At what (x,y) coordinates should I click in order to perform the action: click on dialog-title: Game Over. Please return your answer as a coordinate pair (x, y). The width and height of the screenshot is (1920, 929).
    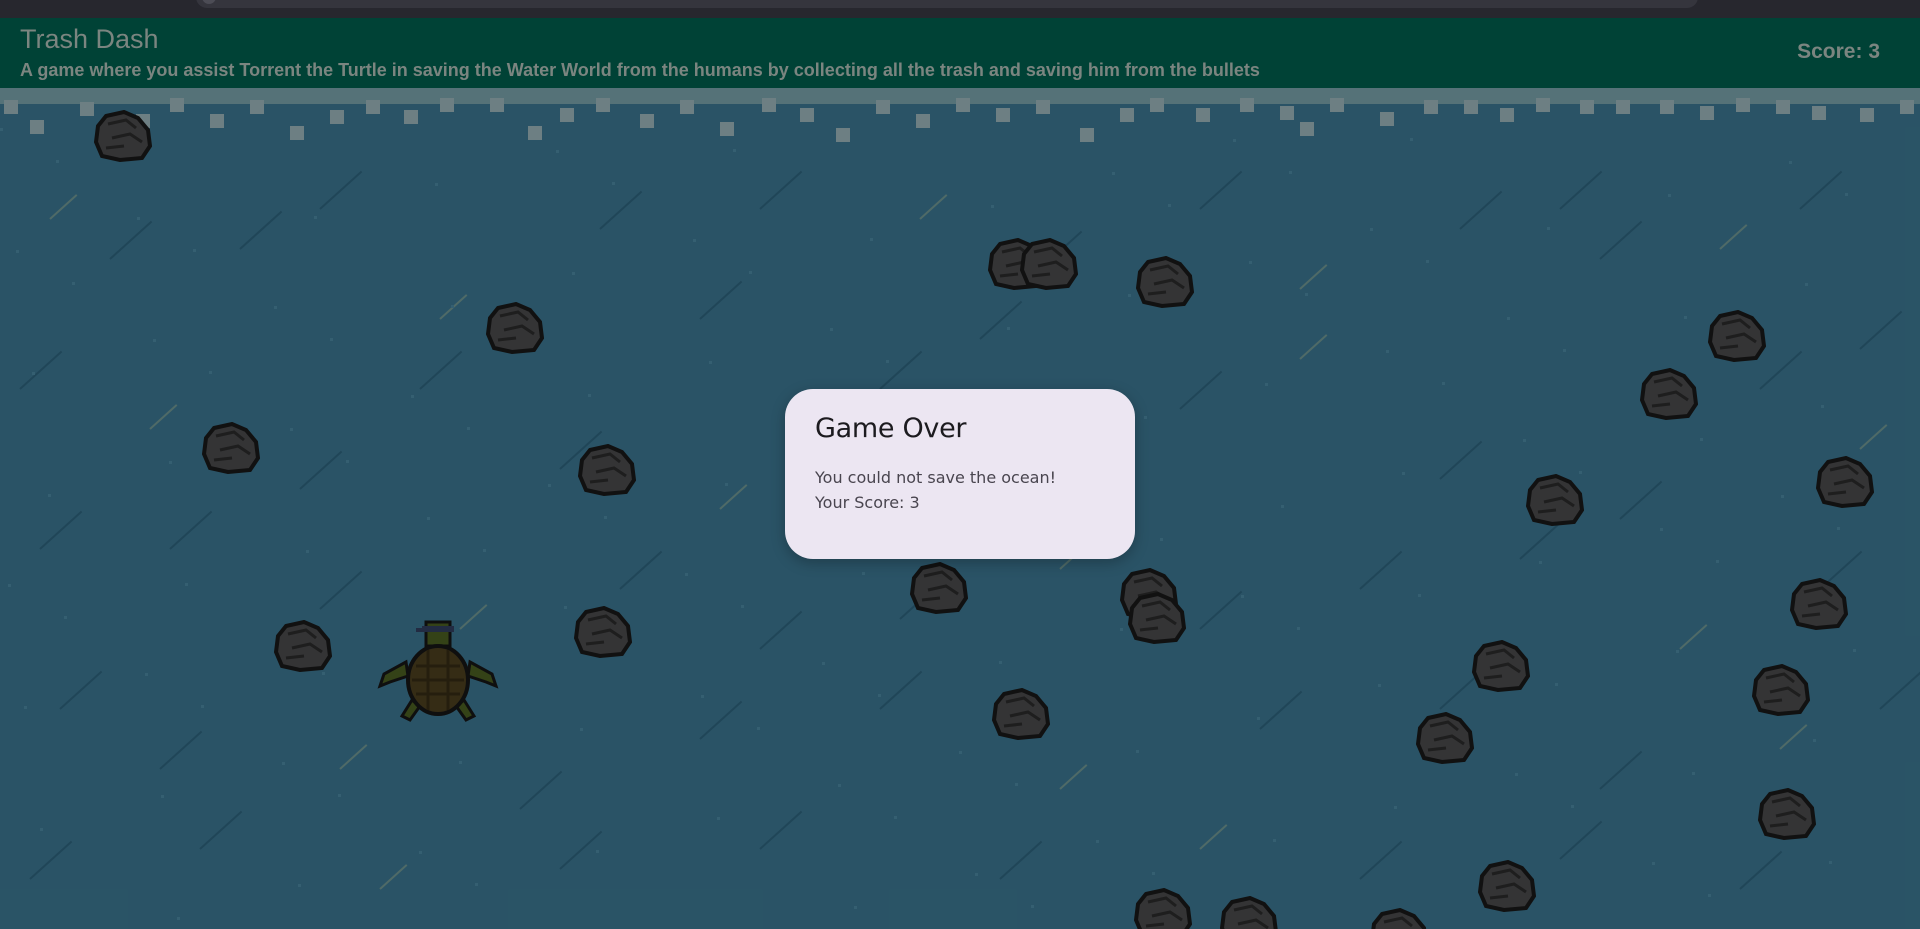
    Looking at the image, I should click on (891, 428).